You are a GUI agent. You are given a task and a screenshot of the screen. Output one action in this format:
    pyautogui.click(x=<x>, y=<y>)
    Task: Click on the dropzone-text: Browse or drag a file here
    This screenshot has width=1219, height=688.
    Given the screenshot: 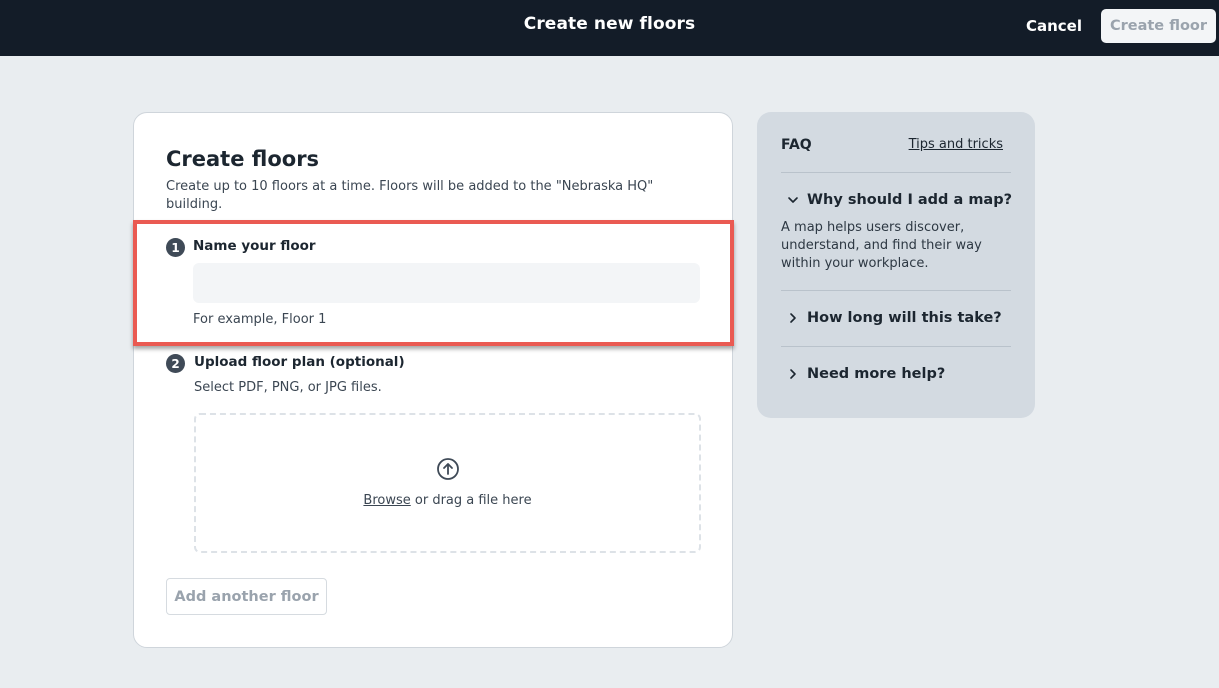 What is the action you would take?
    pyautogui.click(x=447, y=500)
    